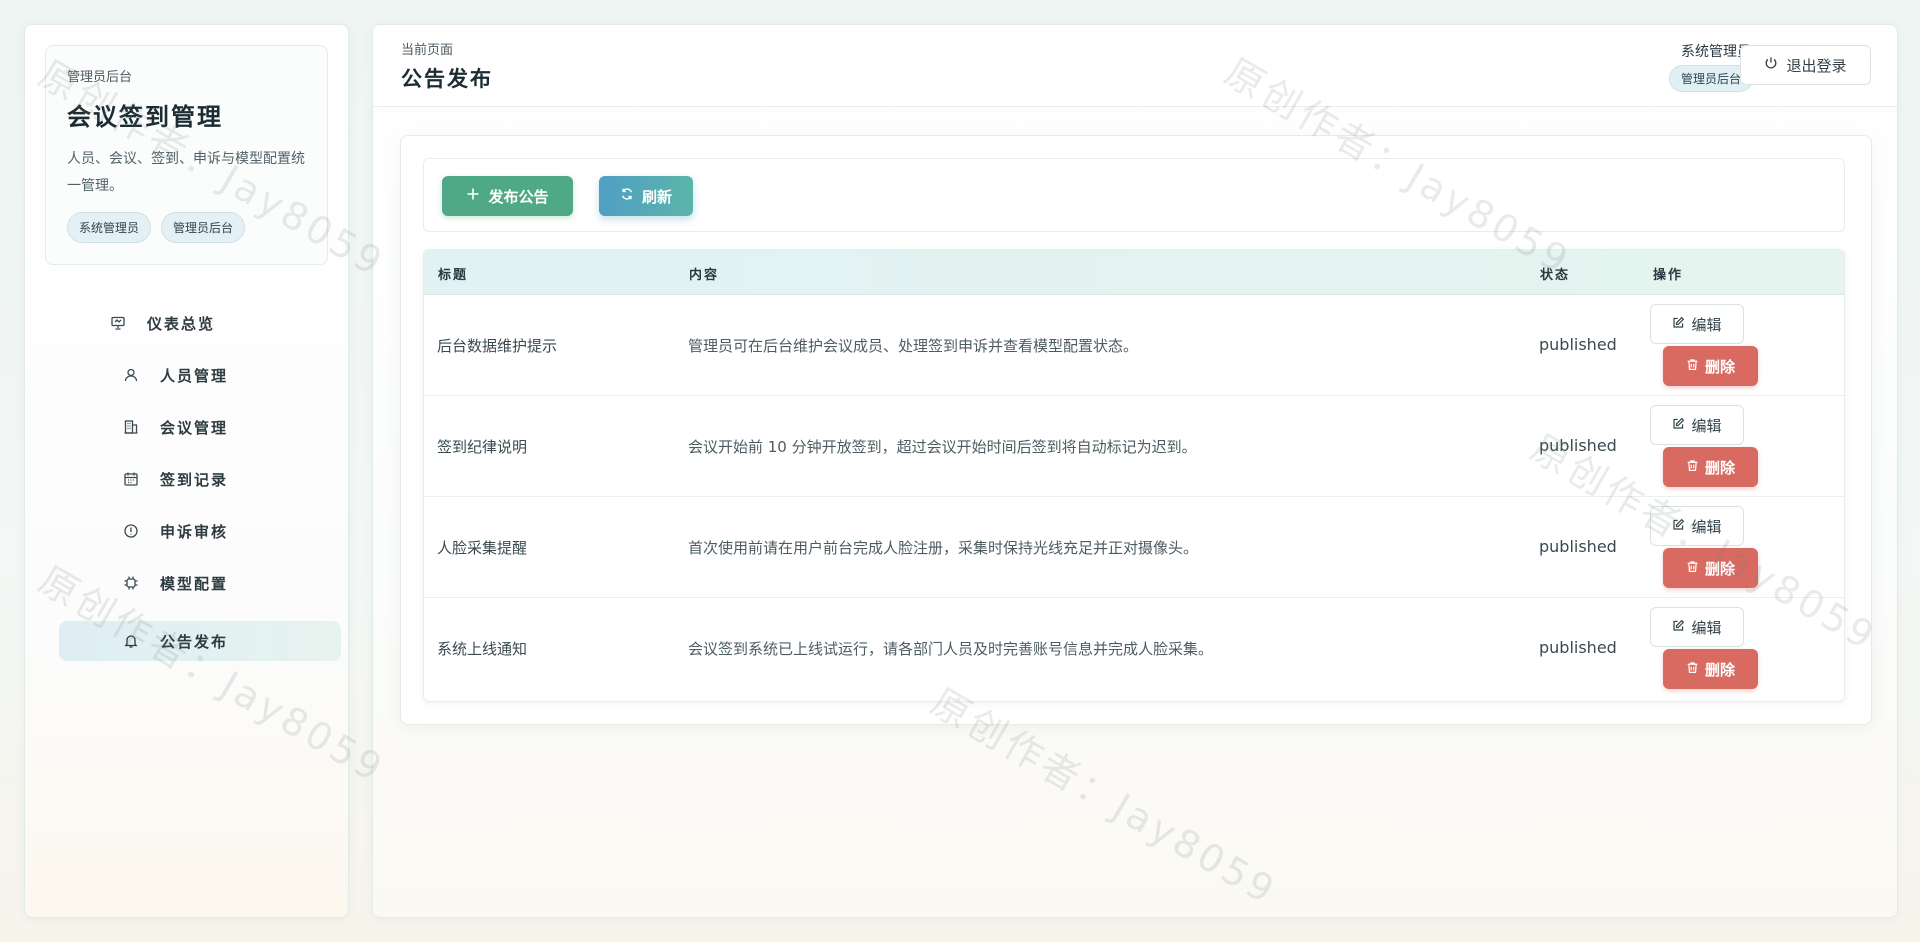 This screenshot has height=942, width=1920. I want to click on row-content: 会议开始前 10 分钟开放签到，超过会议开始时间后签到将自动标记为迟到。, so click(942, 447).